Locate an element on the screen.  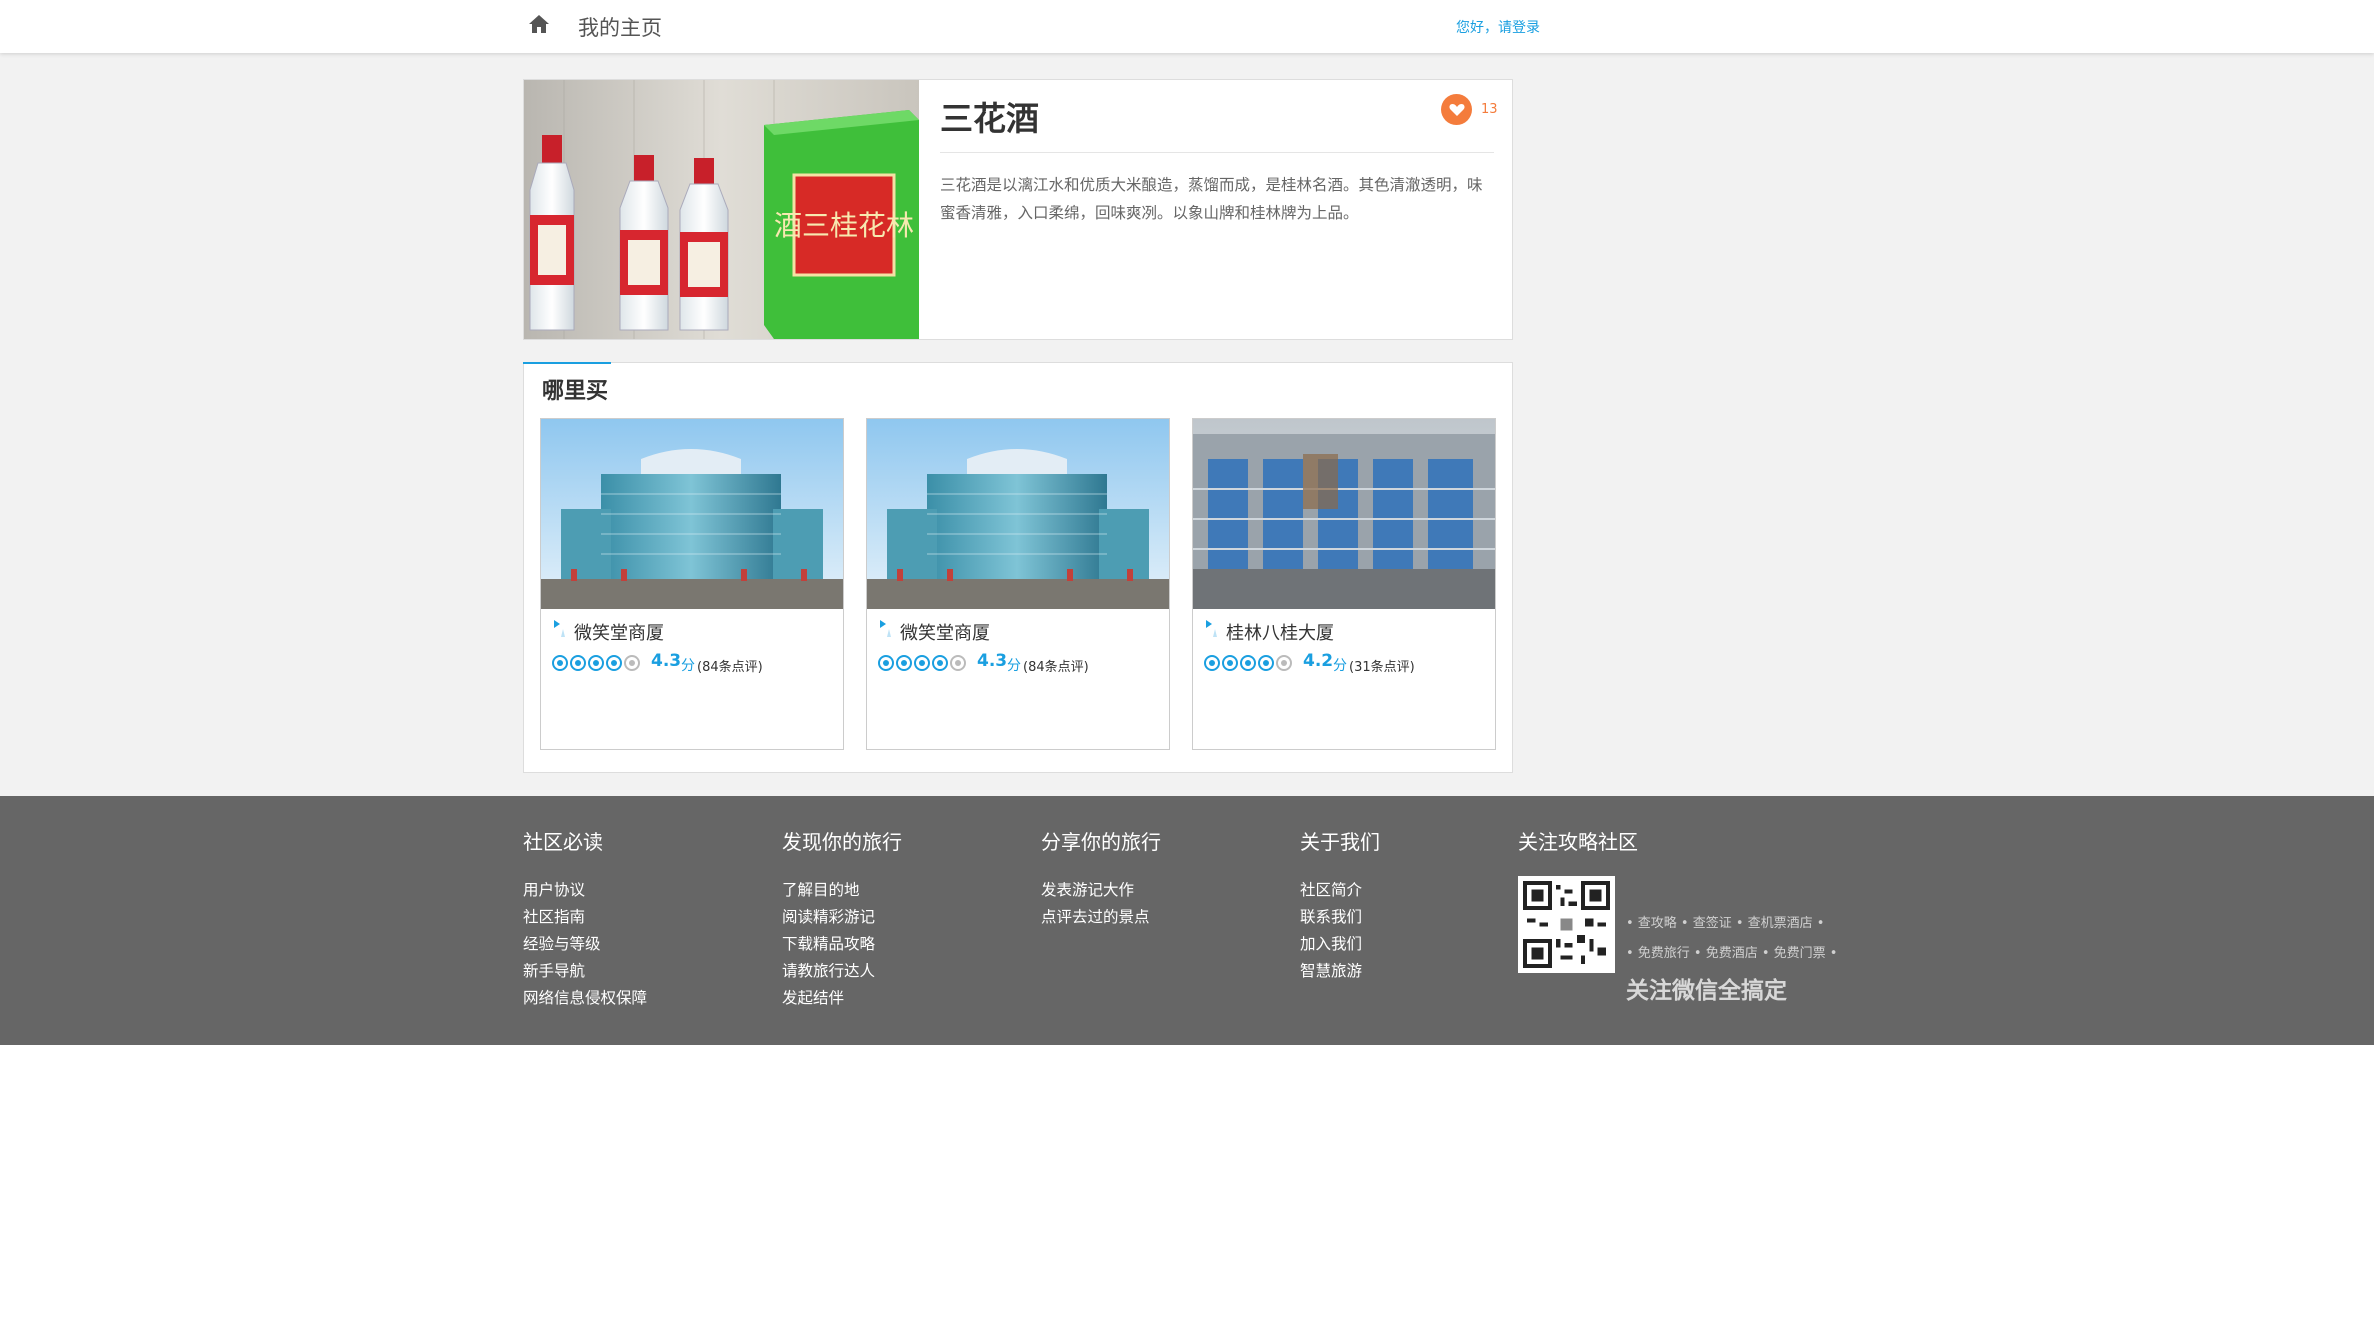
footer-heading: 社区必读 is located at coordinates (563, 842).